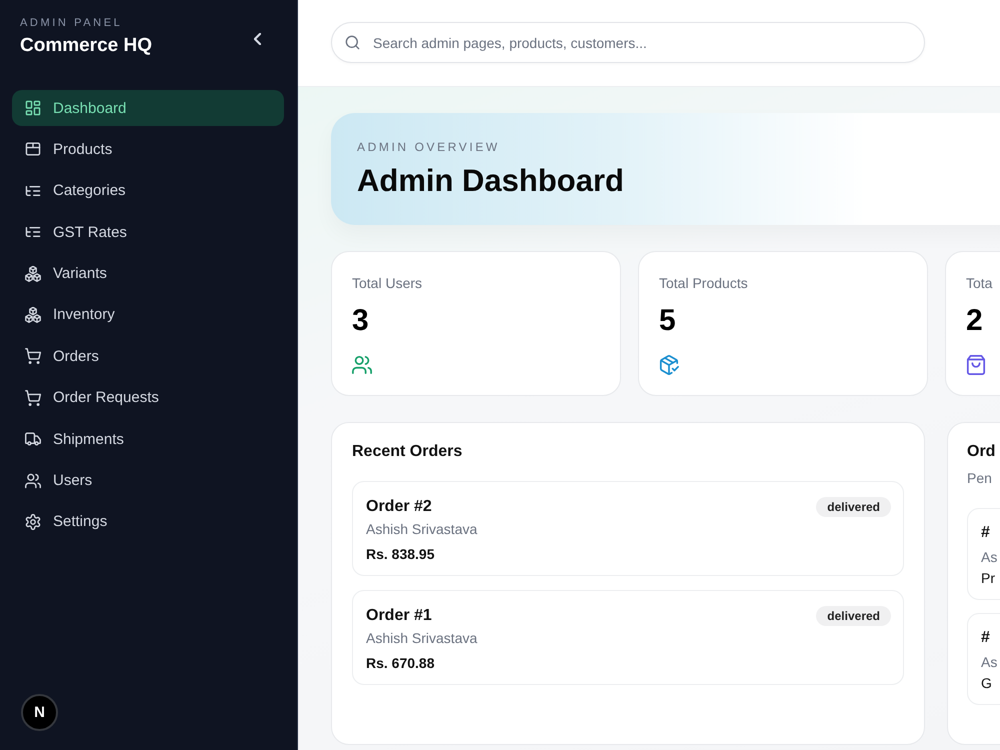  I want to click on shopping-bag-icon, so click(976, 365).